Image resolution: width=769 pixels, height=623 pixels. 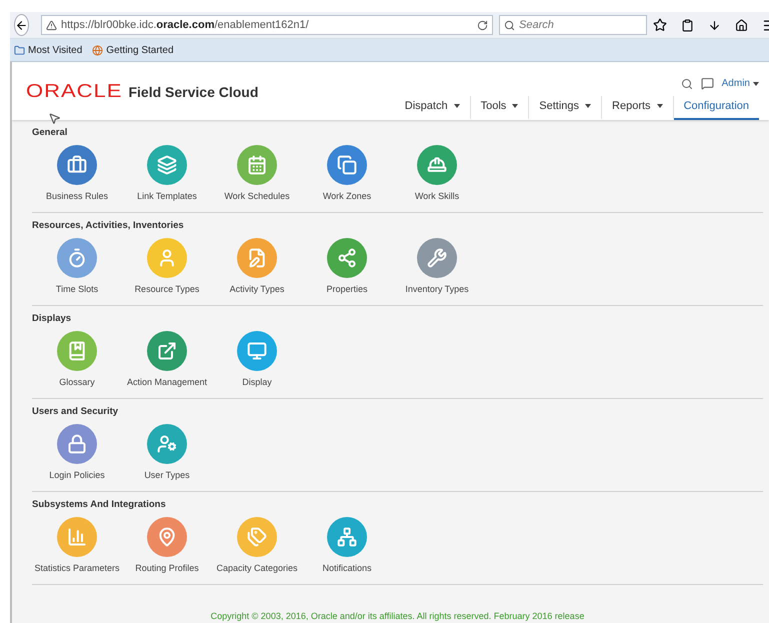 I want to click on hard-hat-icon, so click(x=437, y=165).